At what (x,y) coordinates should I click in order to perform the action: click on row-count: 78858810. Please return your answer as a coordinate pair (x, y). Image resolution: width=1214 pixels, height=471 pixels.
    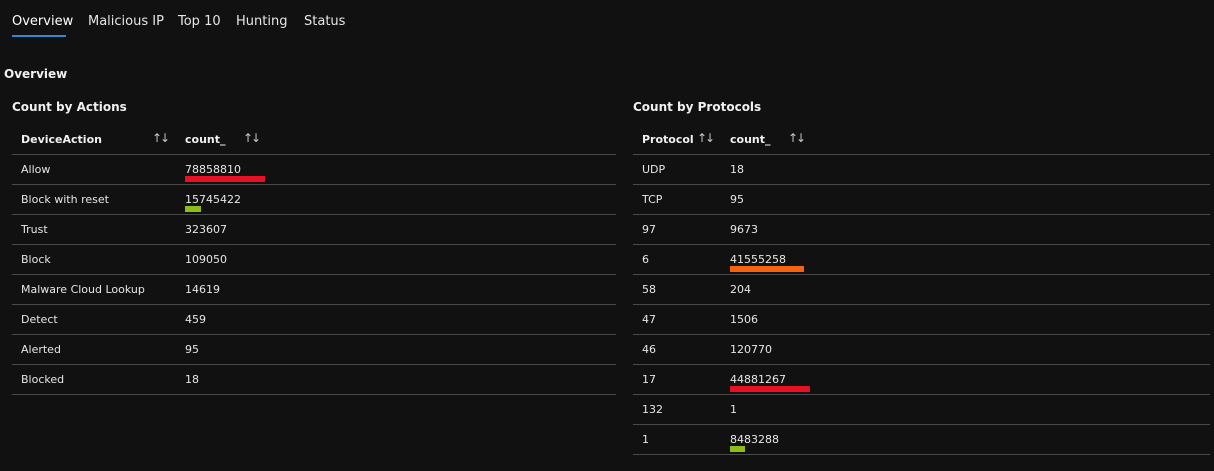
    Looking at the image, I should click on (213, 169).